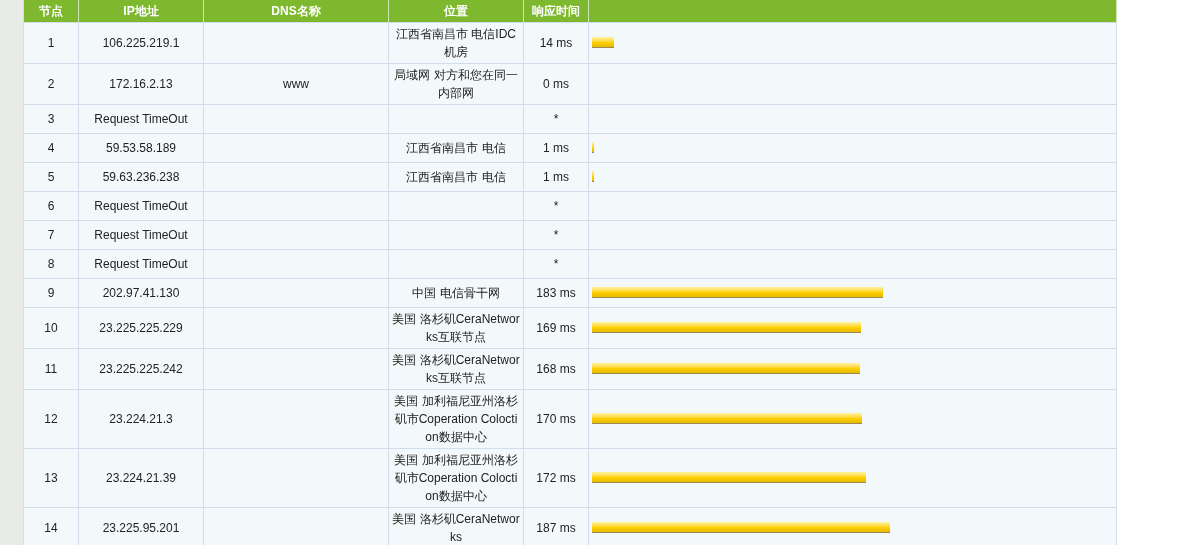 Image resolution: width=1196 pixels, height=545 pixels. Describe the element at coordinates (51, 176) in the screenshot. I see `hop-number: 5` at that location.